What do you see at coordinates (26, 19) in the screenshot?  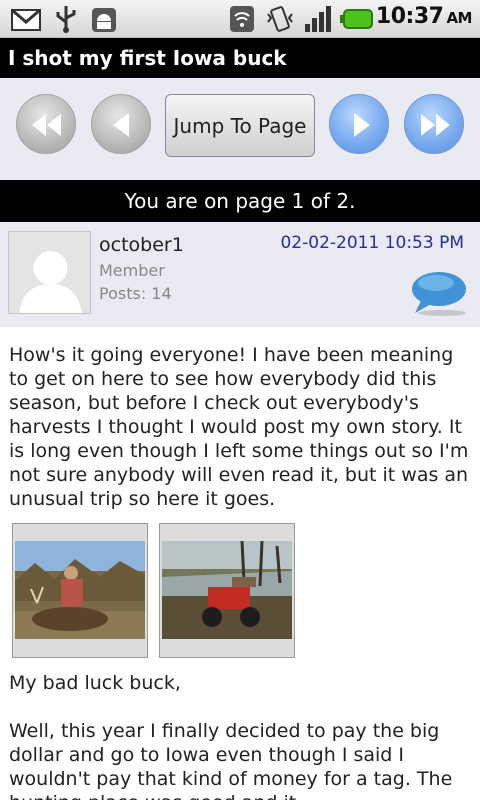 I see `gmail-icon` at bounding box center [26, 19].